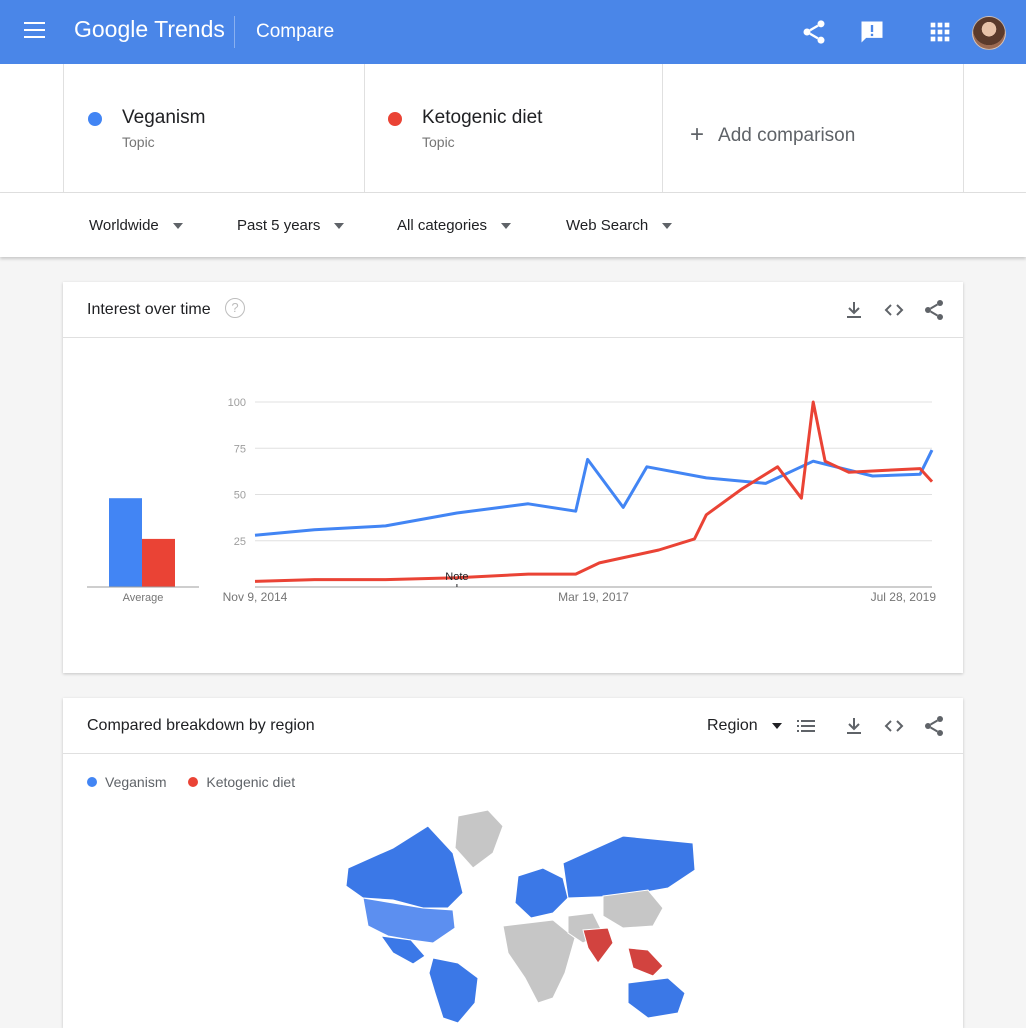 This screenshot has width=1026, height=1028. Describe the element at coordinates (541, 893) in the screenshot. I see `region-europe` at that location.